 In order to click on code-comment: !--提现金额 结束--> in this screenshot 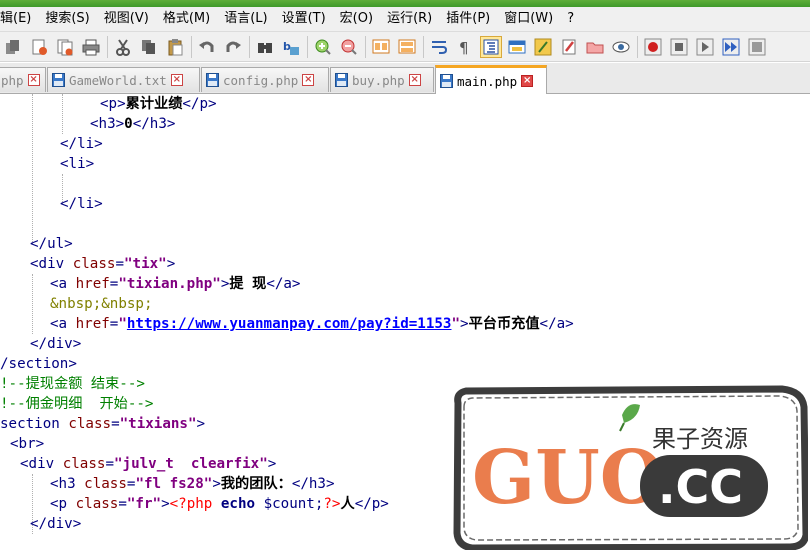, I will do `click(72, 384)`.